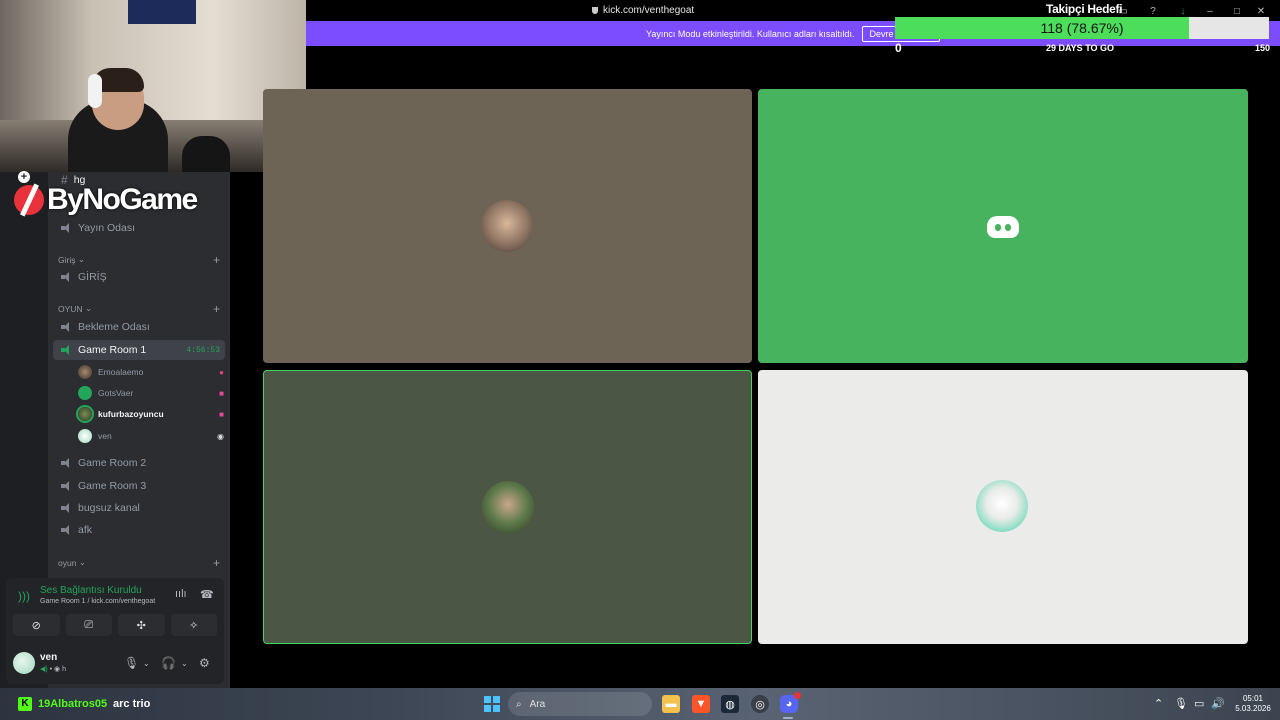  What do you see at coordinates (107, 228) in the screenshot?
I see `channel-label: Yayın Odası` at bounding box center [107, 228].